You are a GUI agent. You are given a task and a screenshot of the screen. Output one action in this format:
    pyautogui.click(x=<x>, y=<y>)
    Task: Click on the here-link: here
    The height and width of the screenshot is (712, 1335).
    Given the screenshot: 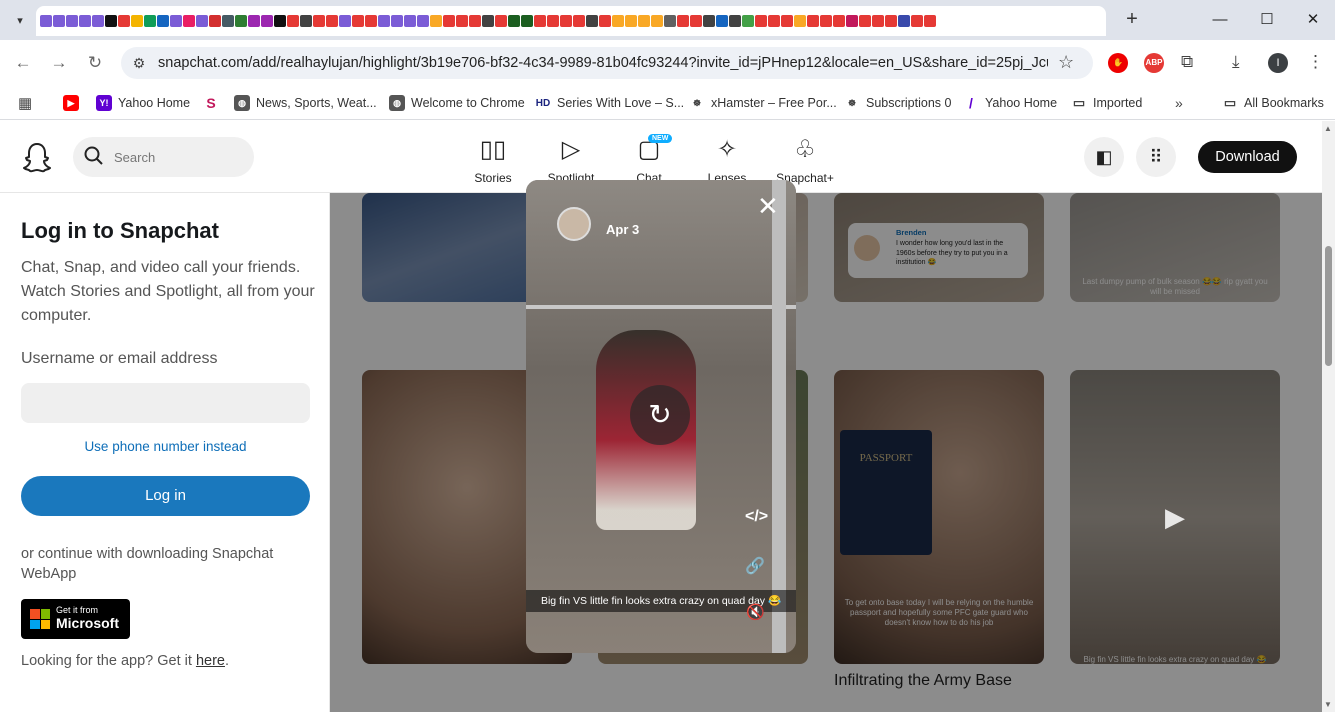 What is the action you would take?
    pyautogui.click(x=210, y=661)
    